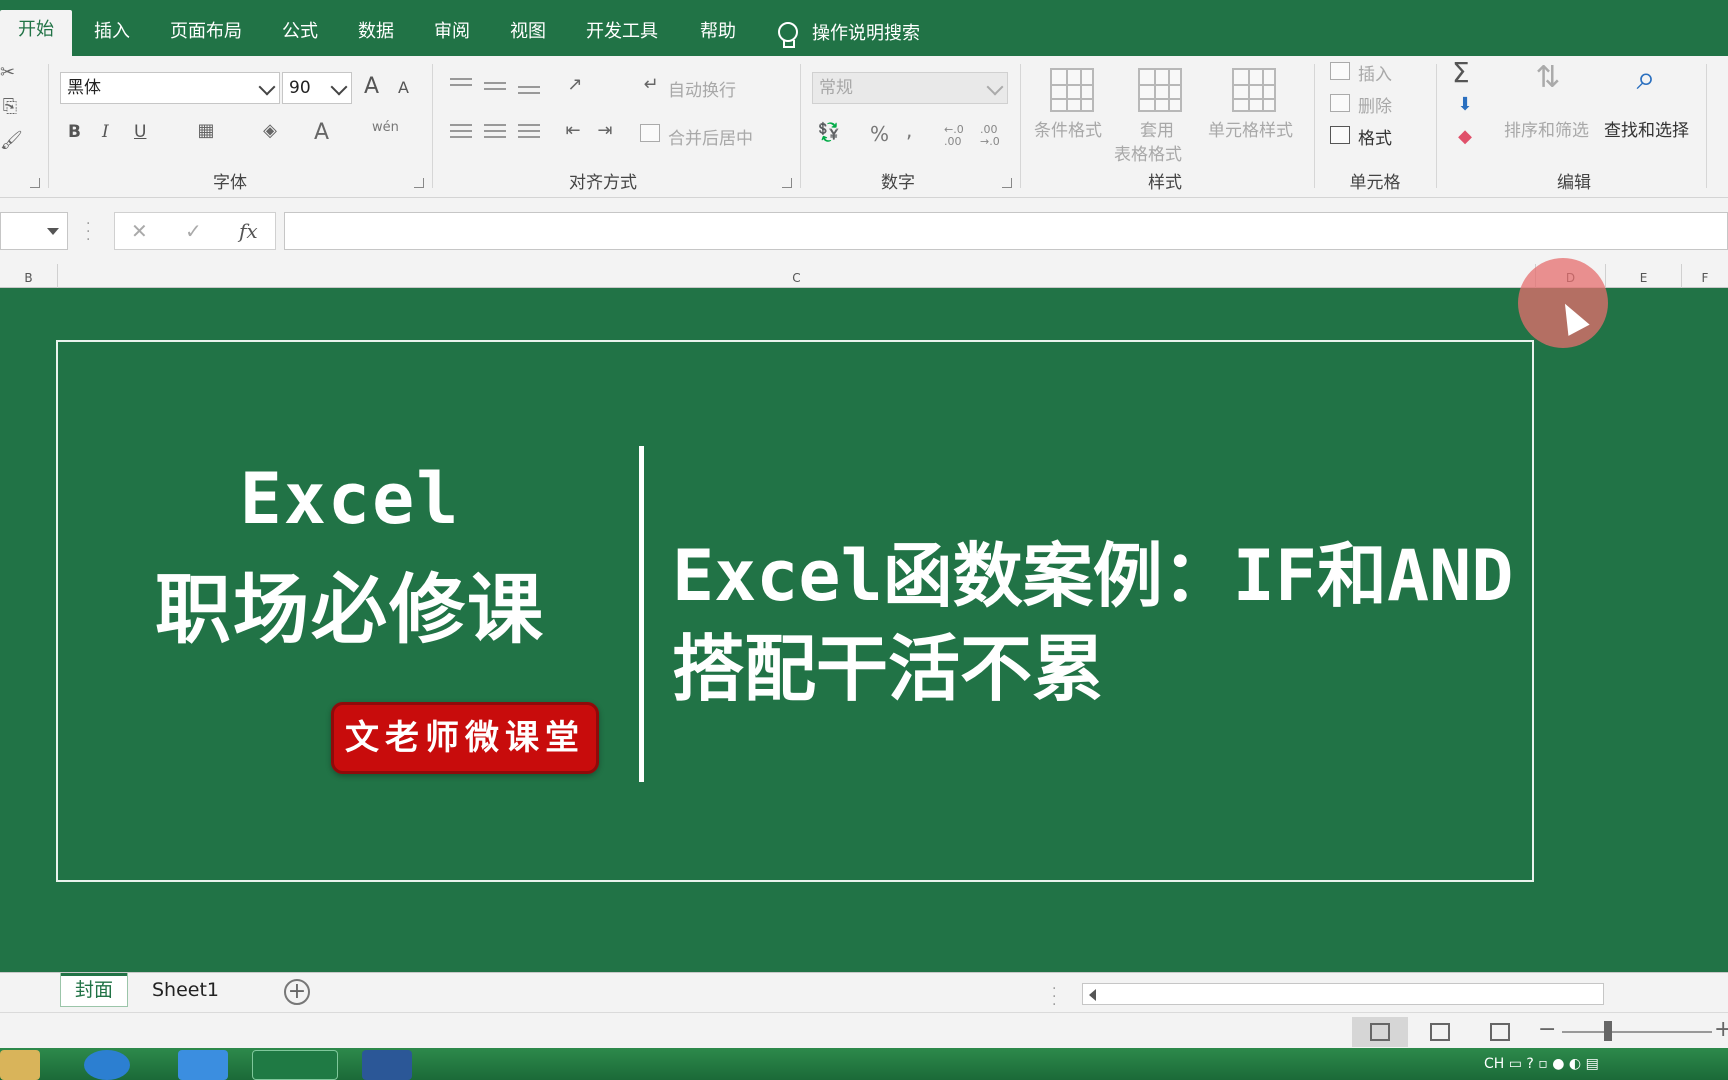 The image size is (1728, 1080). I want to click on align-left-icon, so click(461, 132).